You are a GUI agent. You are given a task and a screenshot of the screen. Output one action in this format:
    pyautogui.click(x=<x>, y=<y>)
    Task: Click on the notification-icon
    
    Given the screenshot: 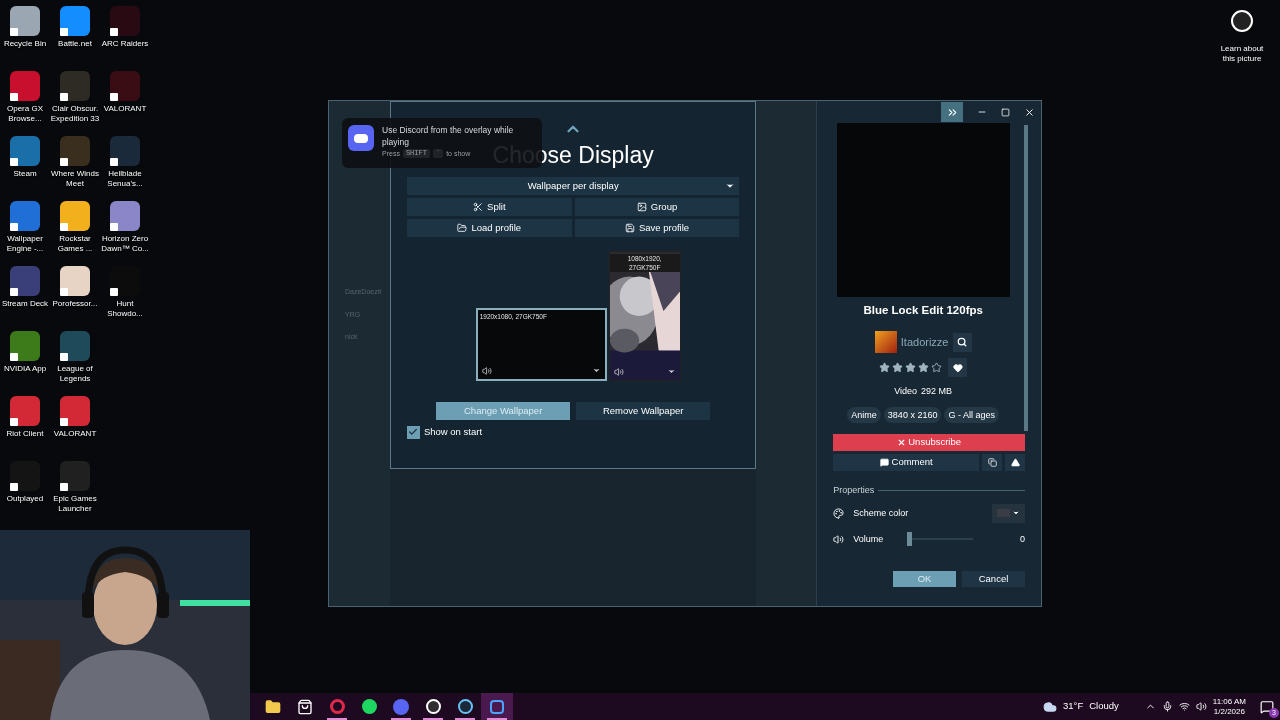 What is the action you would take?
    pyautogui.click(x=1267, y=706)
    